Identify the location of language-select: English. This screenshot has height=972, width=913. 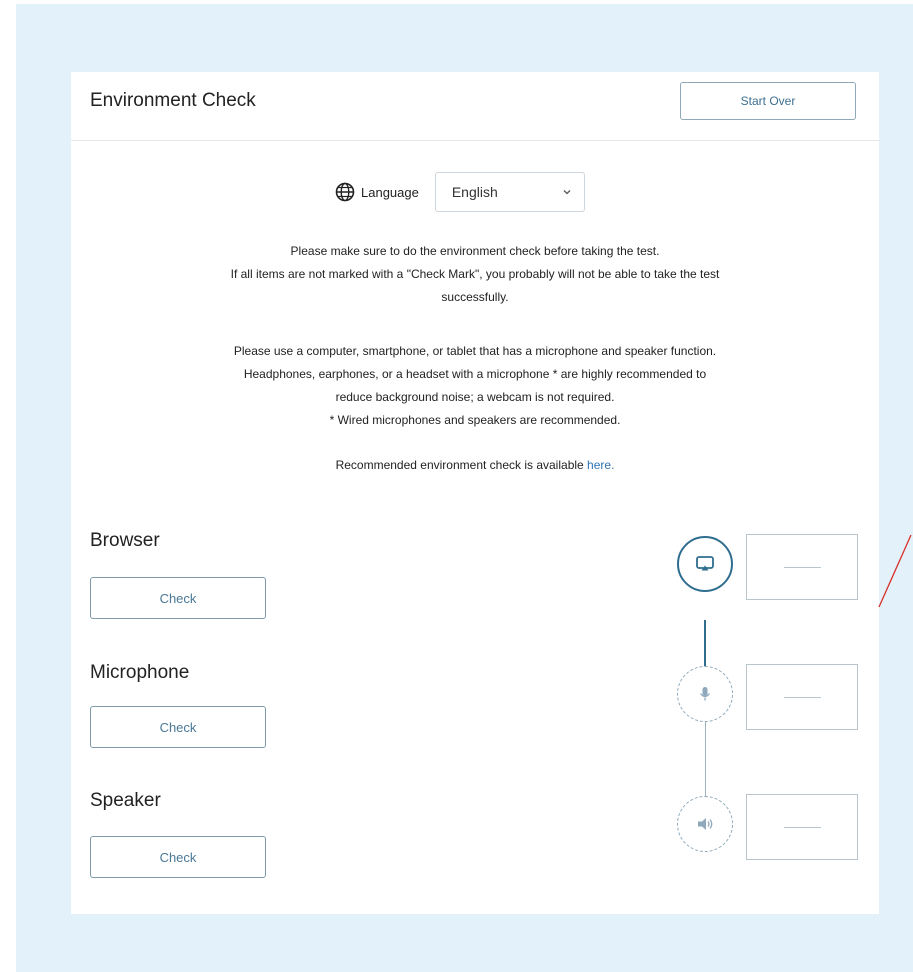
(509, 192).